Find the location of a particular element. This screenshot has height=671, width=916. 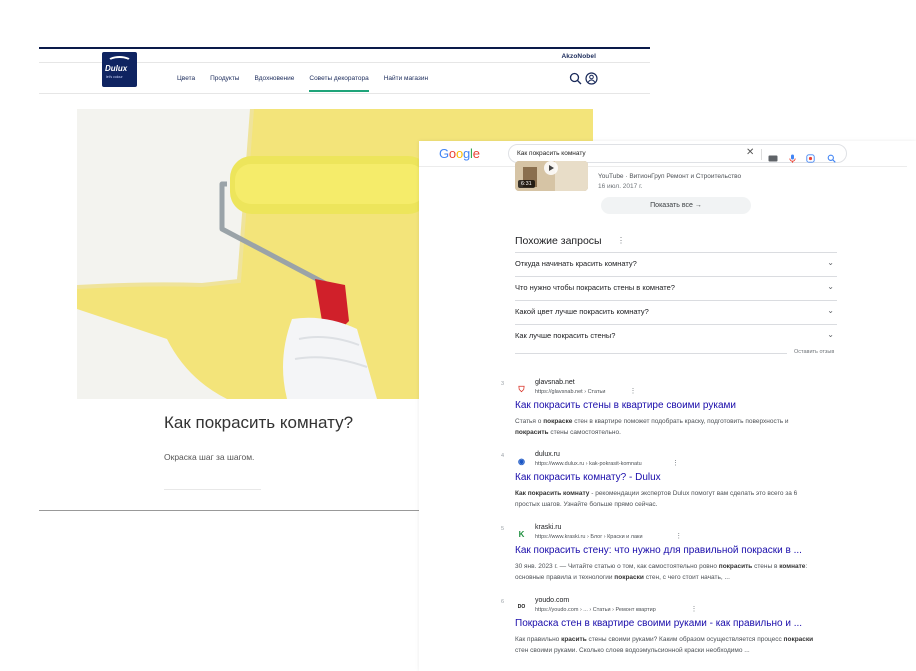

dulux-logo: Dulux let's colour is located at coordinates (119, 69).